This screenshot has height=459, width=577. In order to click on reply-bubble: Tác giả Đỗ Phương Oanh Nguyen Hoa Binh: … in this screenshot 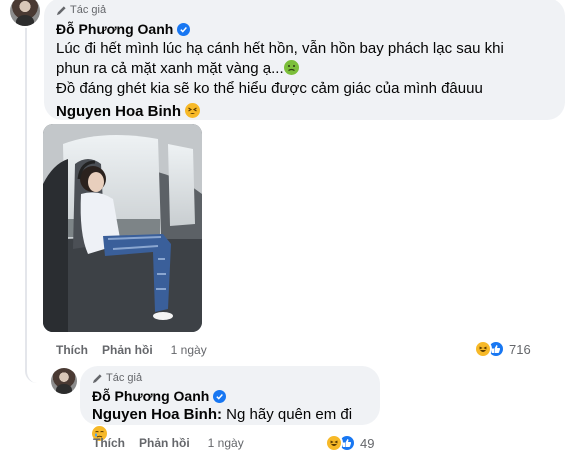, I will do `click(230, 403)`.